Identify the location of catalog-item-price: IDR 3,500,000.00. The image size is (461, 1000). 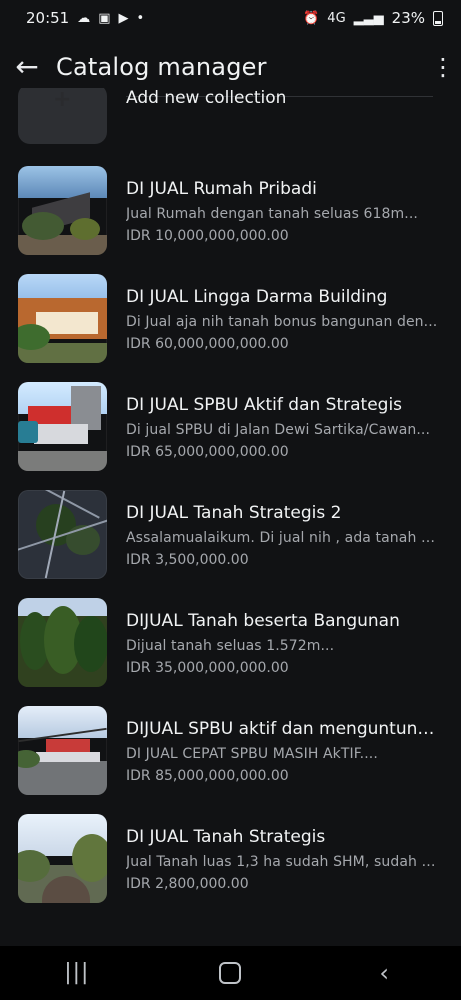
(187, 560).